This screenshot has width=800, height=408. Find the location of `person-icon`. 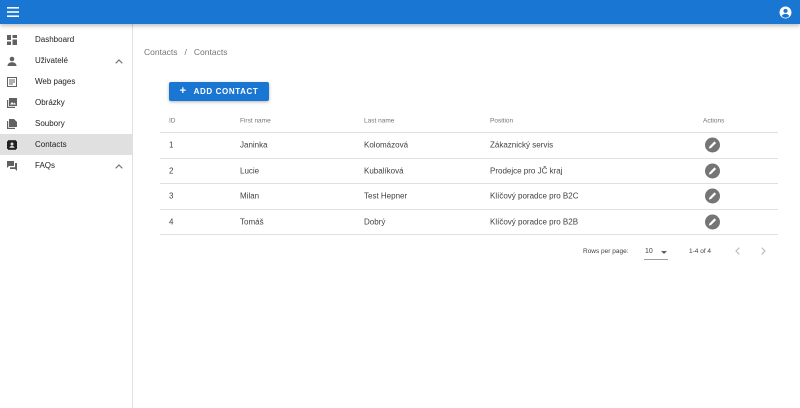

person-icon is located at coordinates (11, 60).